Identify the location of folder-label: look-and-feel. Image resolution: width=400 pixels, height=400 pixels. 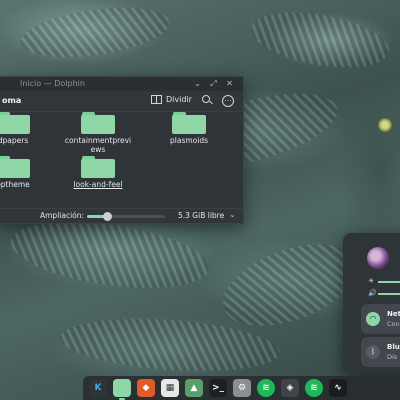
(98, 184).